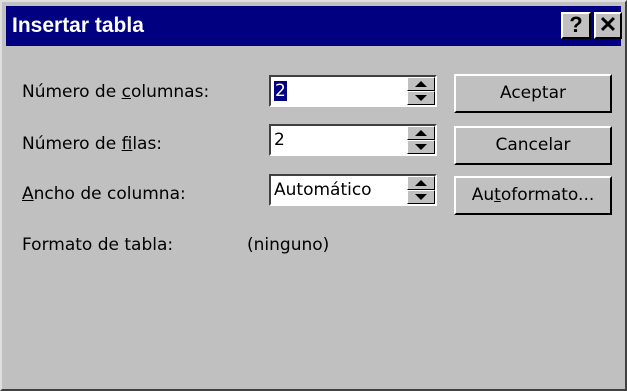 This screenshot has height=391, width=627. What do you see at coordinates (280, 91) in the screenshot?
I see `columns-input: 2` at bounding box center [280, 91].